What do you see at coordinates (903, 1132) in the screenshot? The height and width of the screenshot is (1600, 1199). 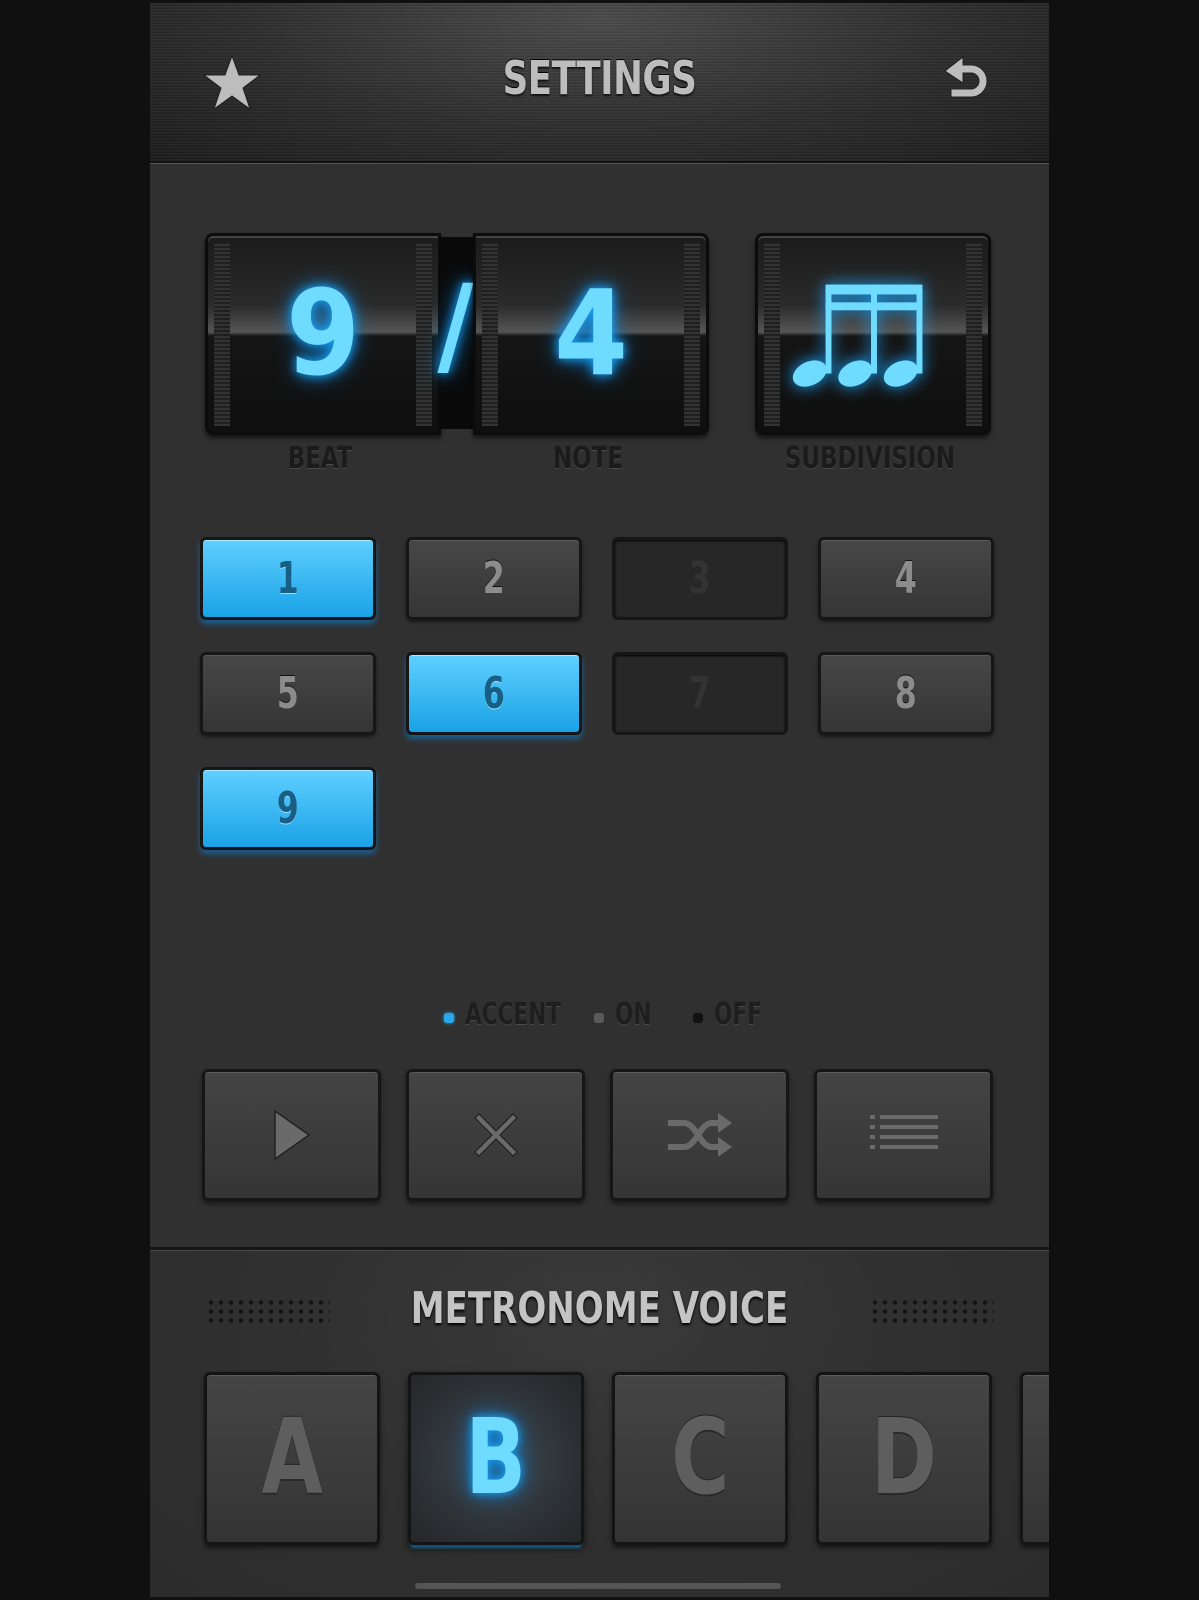 I see `list-icon` at bounding box center [903, 1132].